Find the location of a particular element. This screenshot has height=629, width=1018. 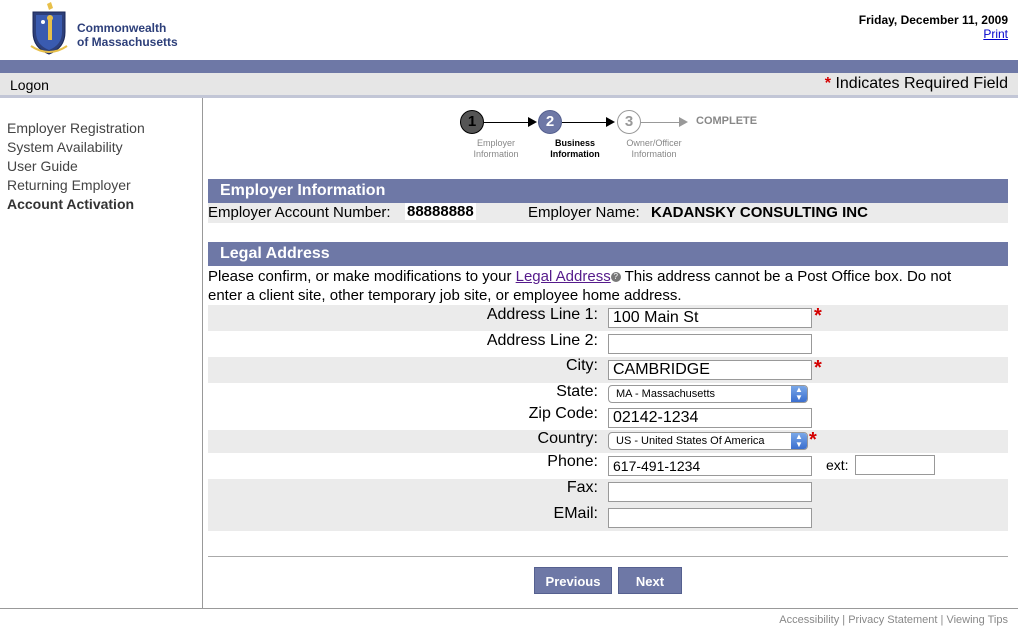

employer-name-value: KADANSKY CONSULTING INC is located at coordinates (759, 212).